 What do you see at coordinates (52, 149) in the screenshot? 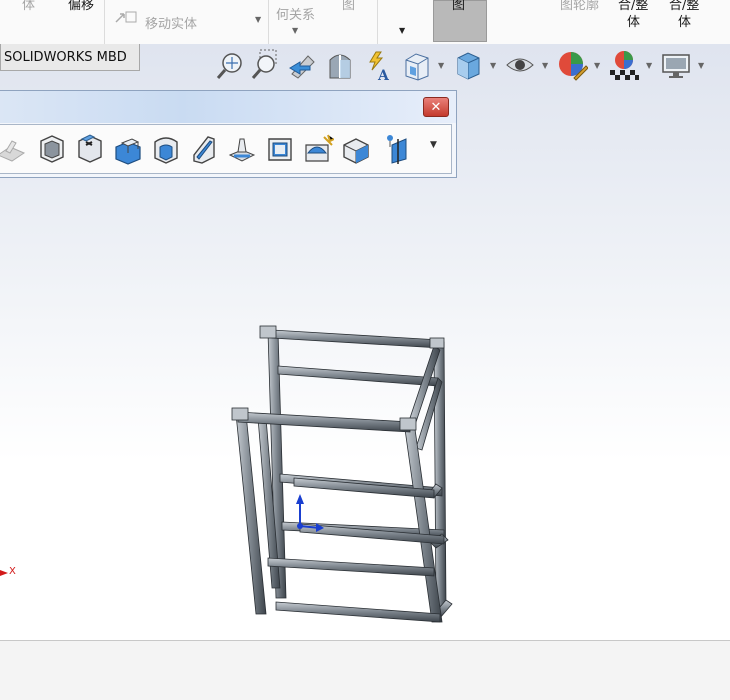
I see `shell-icon` at bounding box center [52, 149].